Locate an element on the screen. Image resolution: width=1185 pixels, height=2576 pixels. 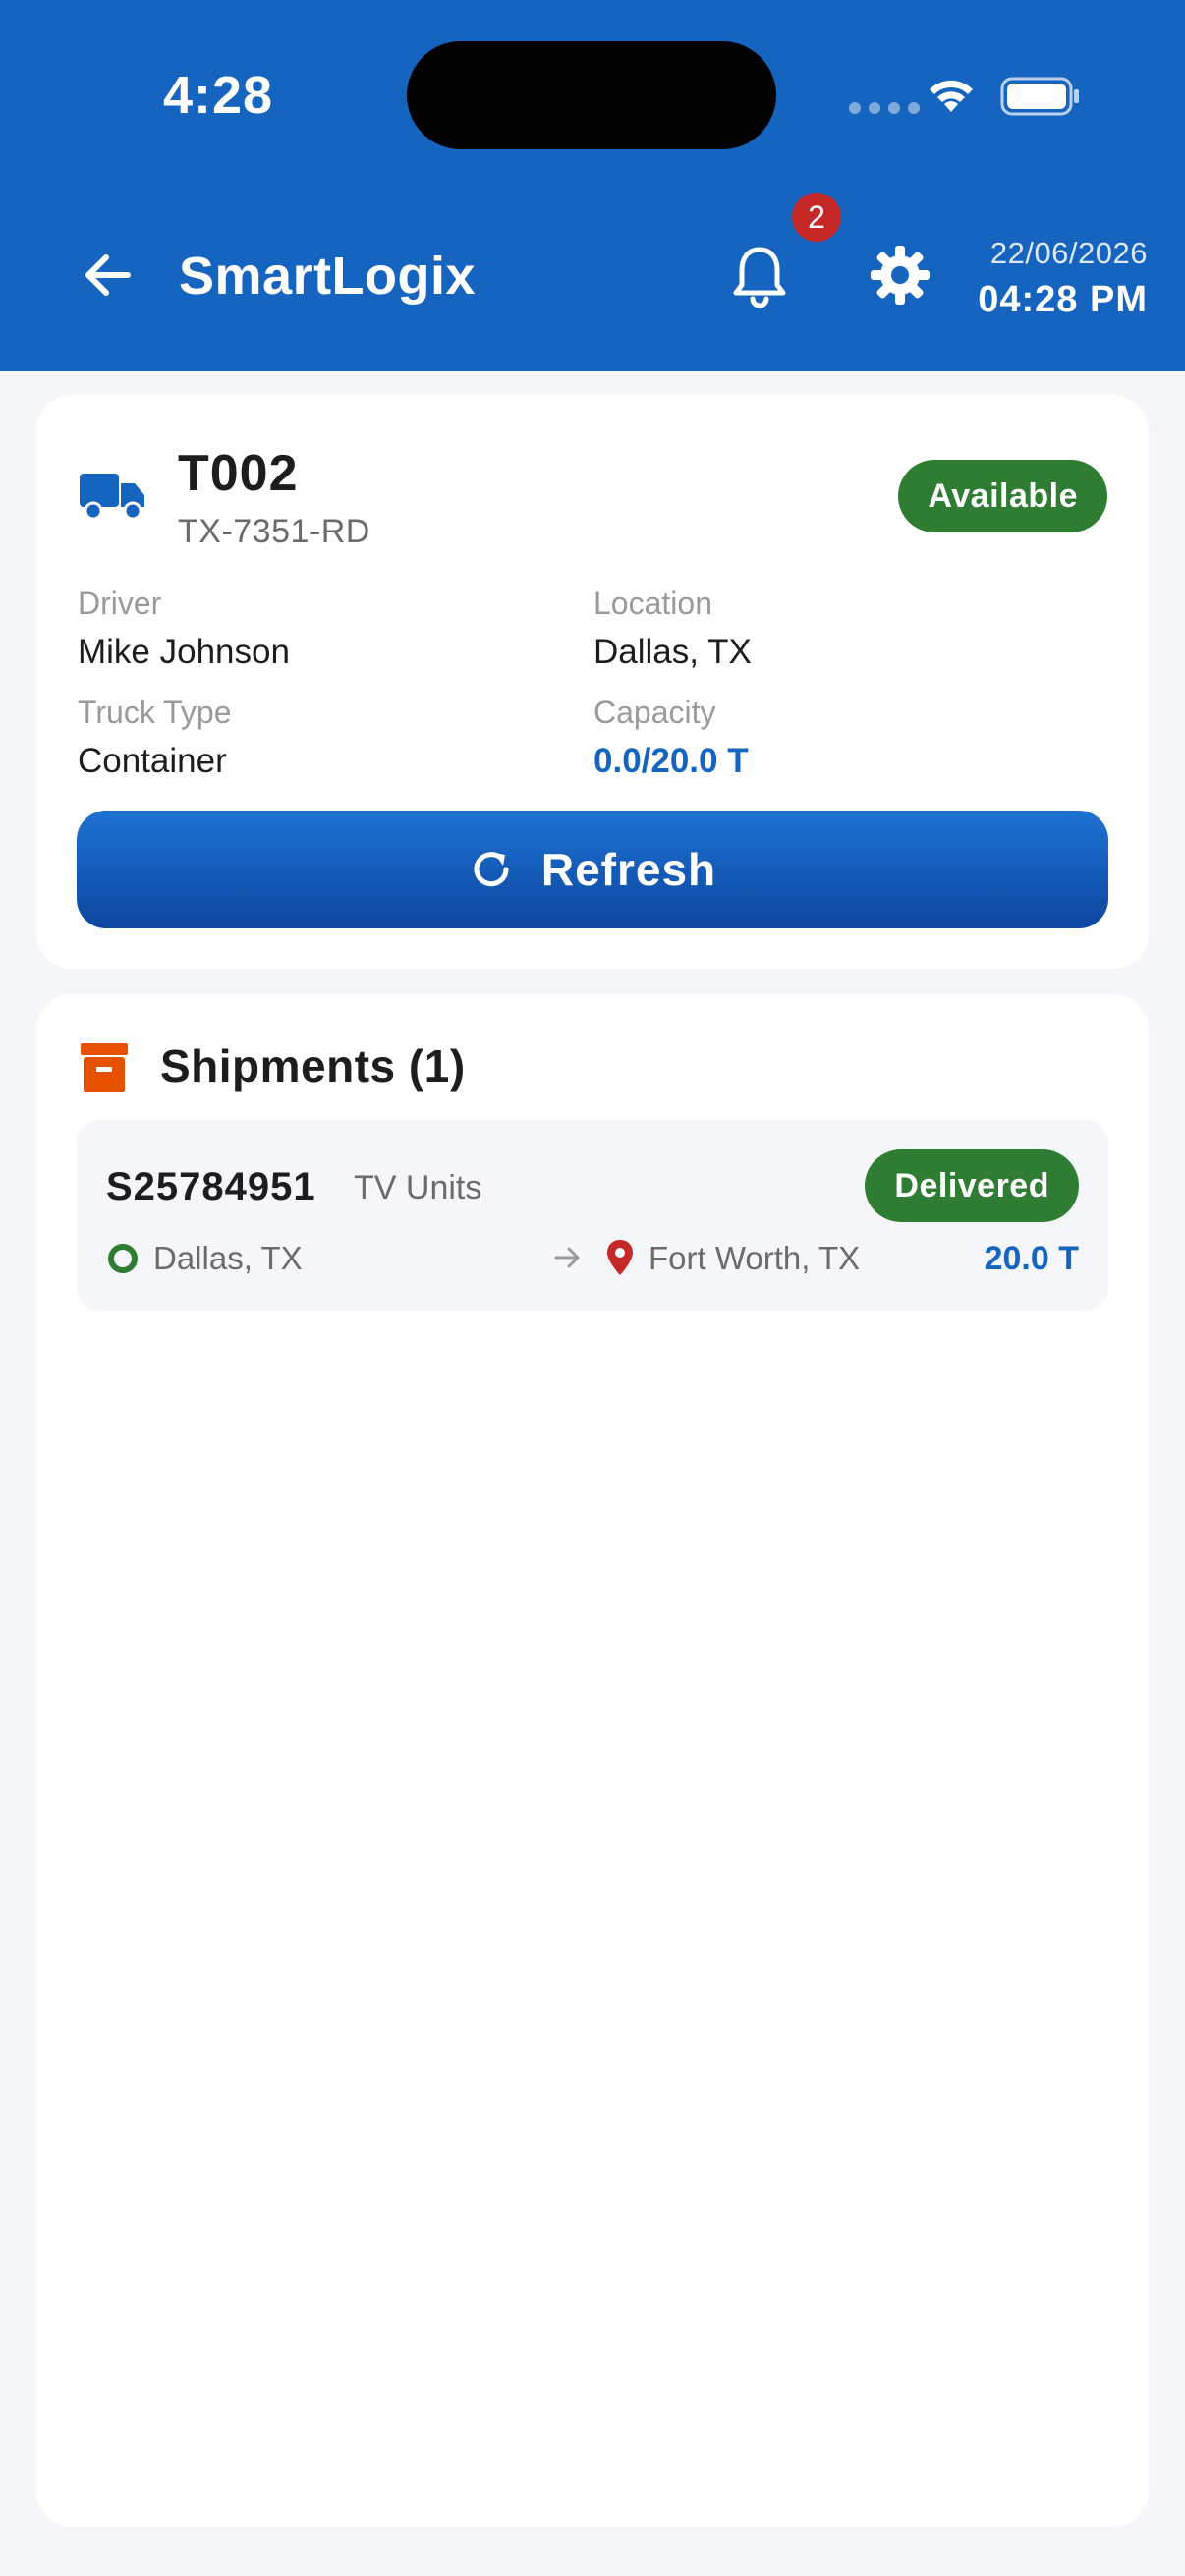
header-date: 22/06/2026 is located at coordinates (1069, 253).